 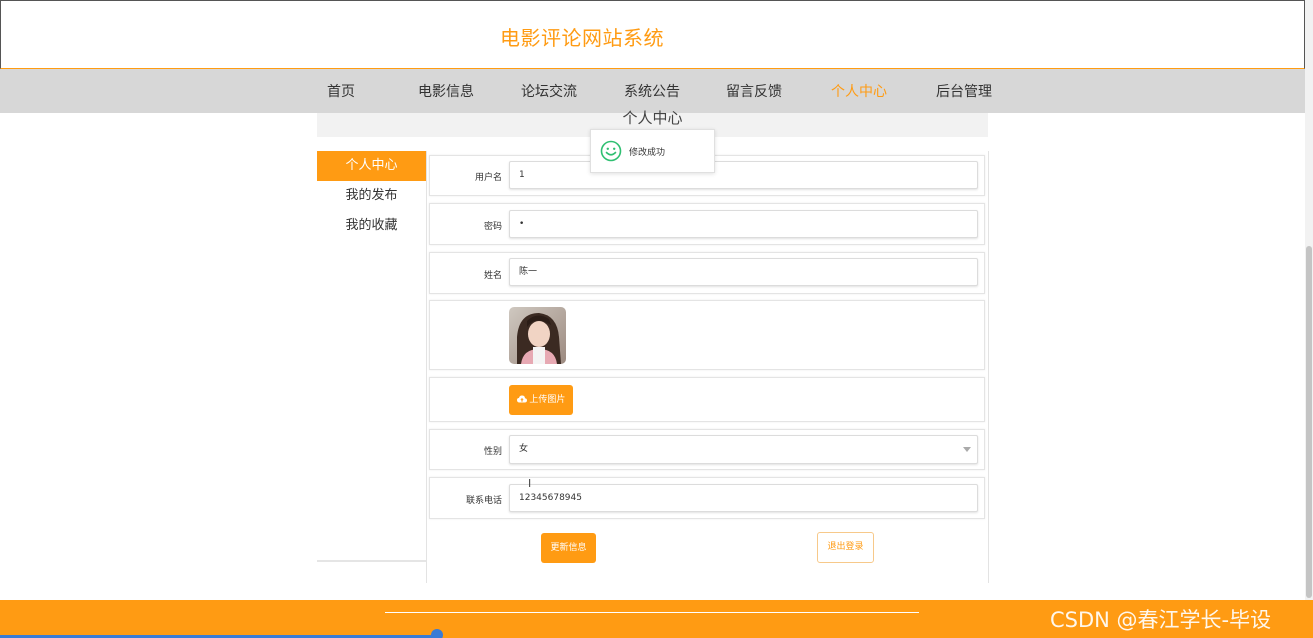 I want to click on success-toast: 修改成功, so click(x=652, y=151).